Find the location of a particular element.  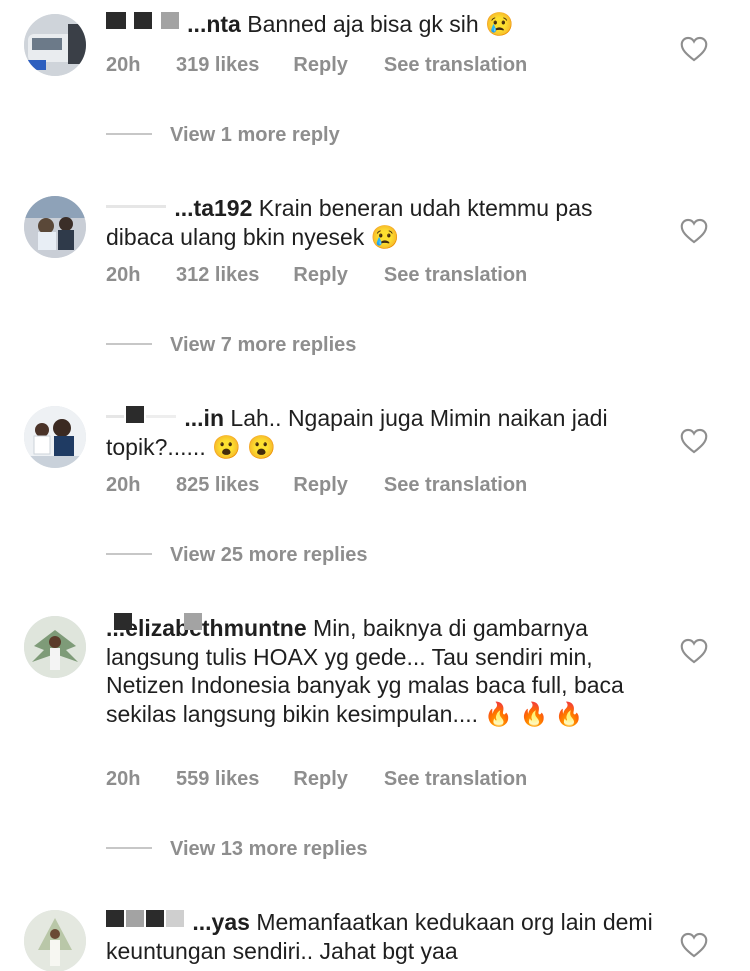

comment-meta: 20h 559 likes Reply See translation is located at coordinates (316, 779).